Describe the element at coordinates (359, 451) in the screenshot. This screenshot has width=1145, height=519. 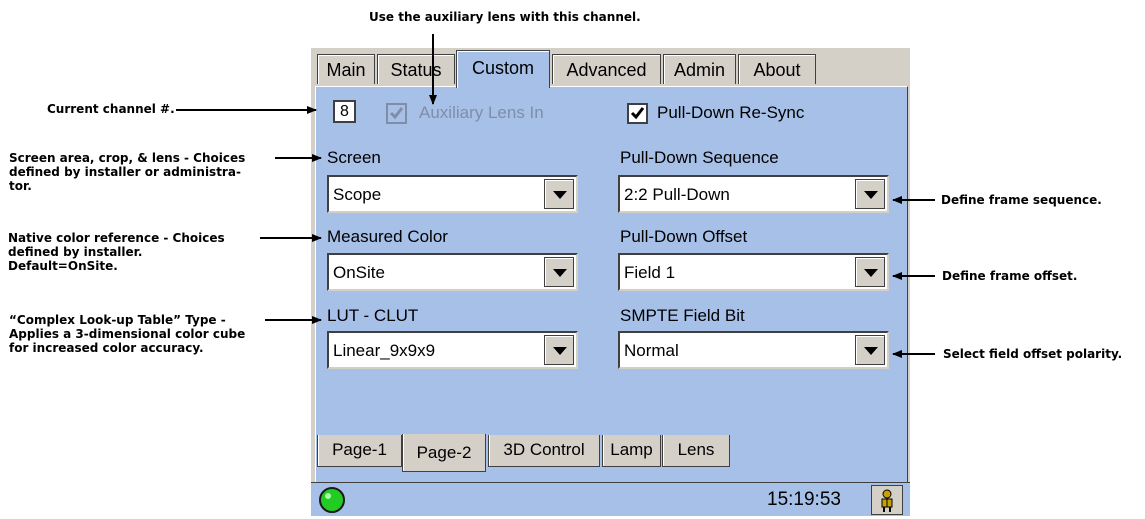
I see `tab-page-1: Page-1` at that location.